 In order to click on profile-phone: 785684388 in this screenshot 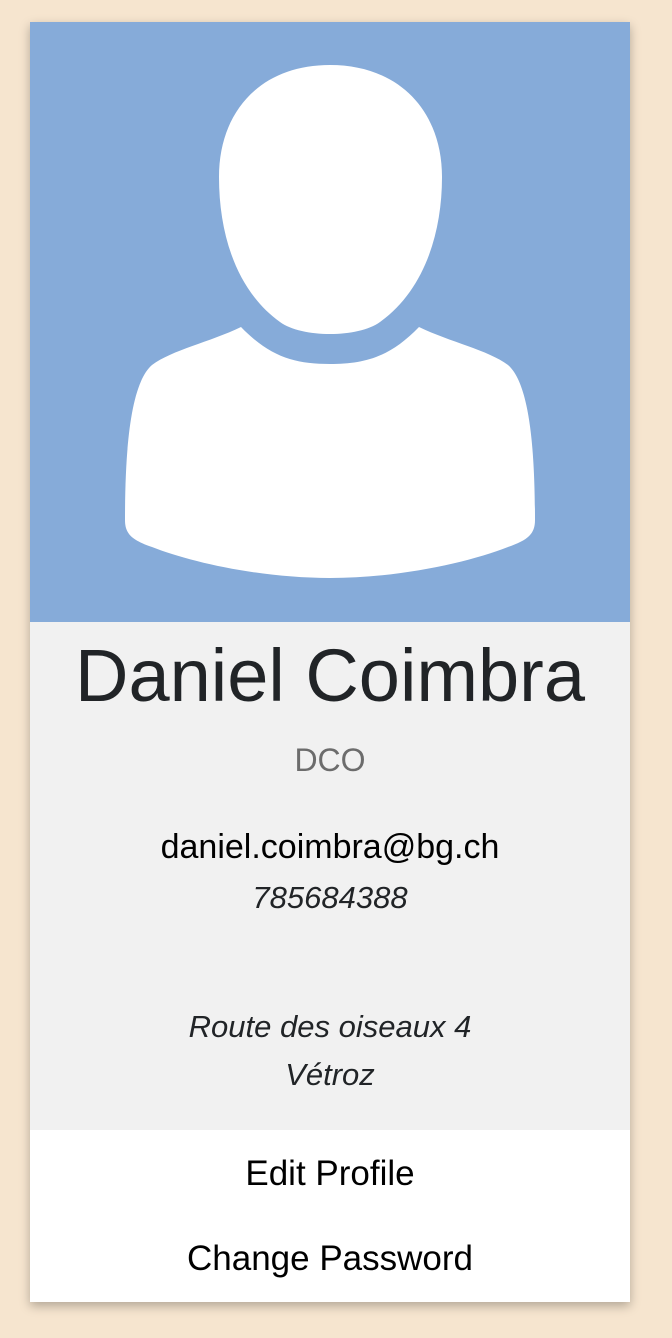, I will do `click(330, 897)`.